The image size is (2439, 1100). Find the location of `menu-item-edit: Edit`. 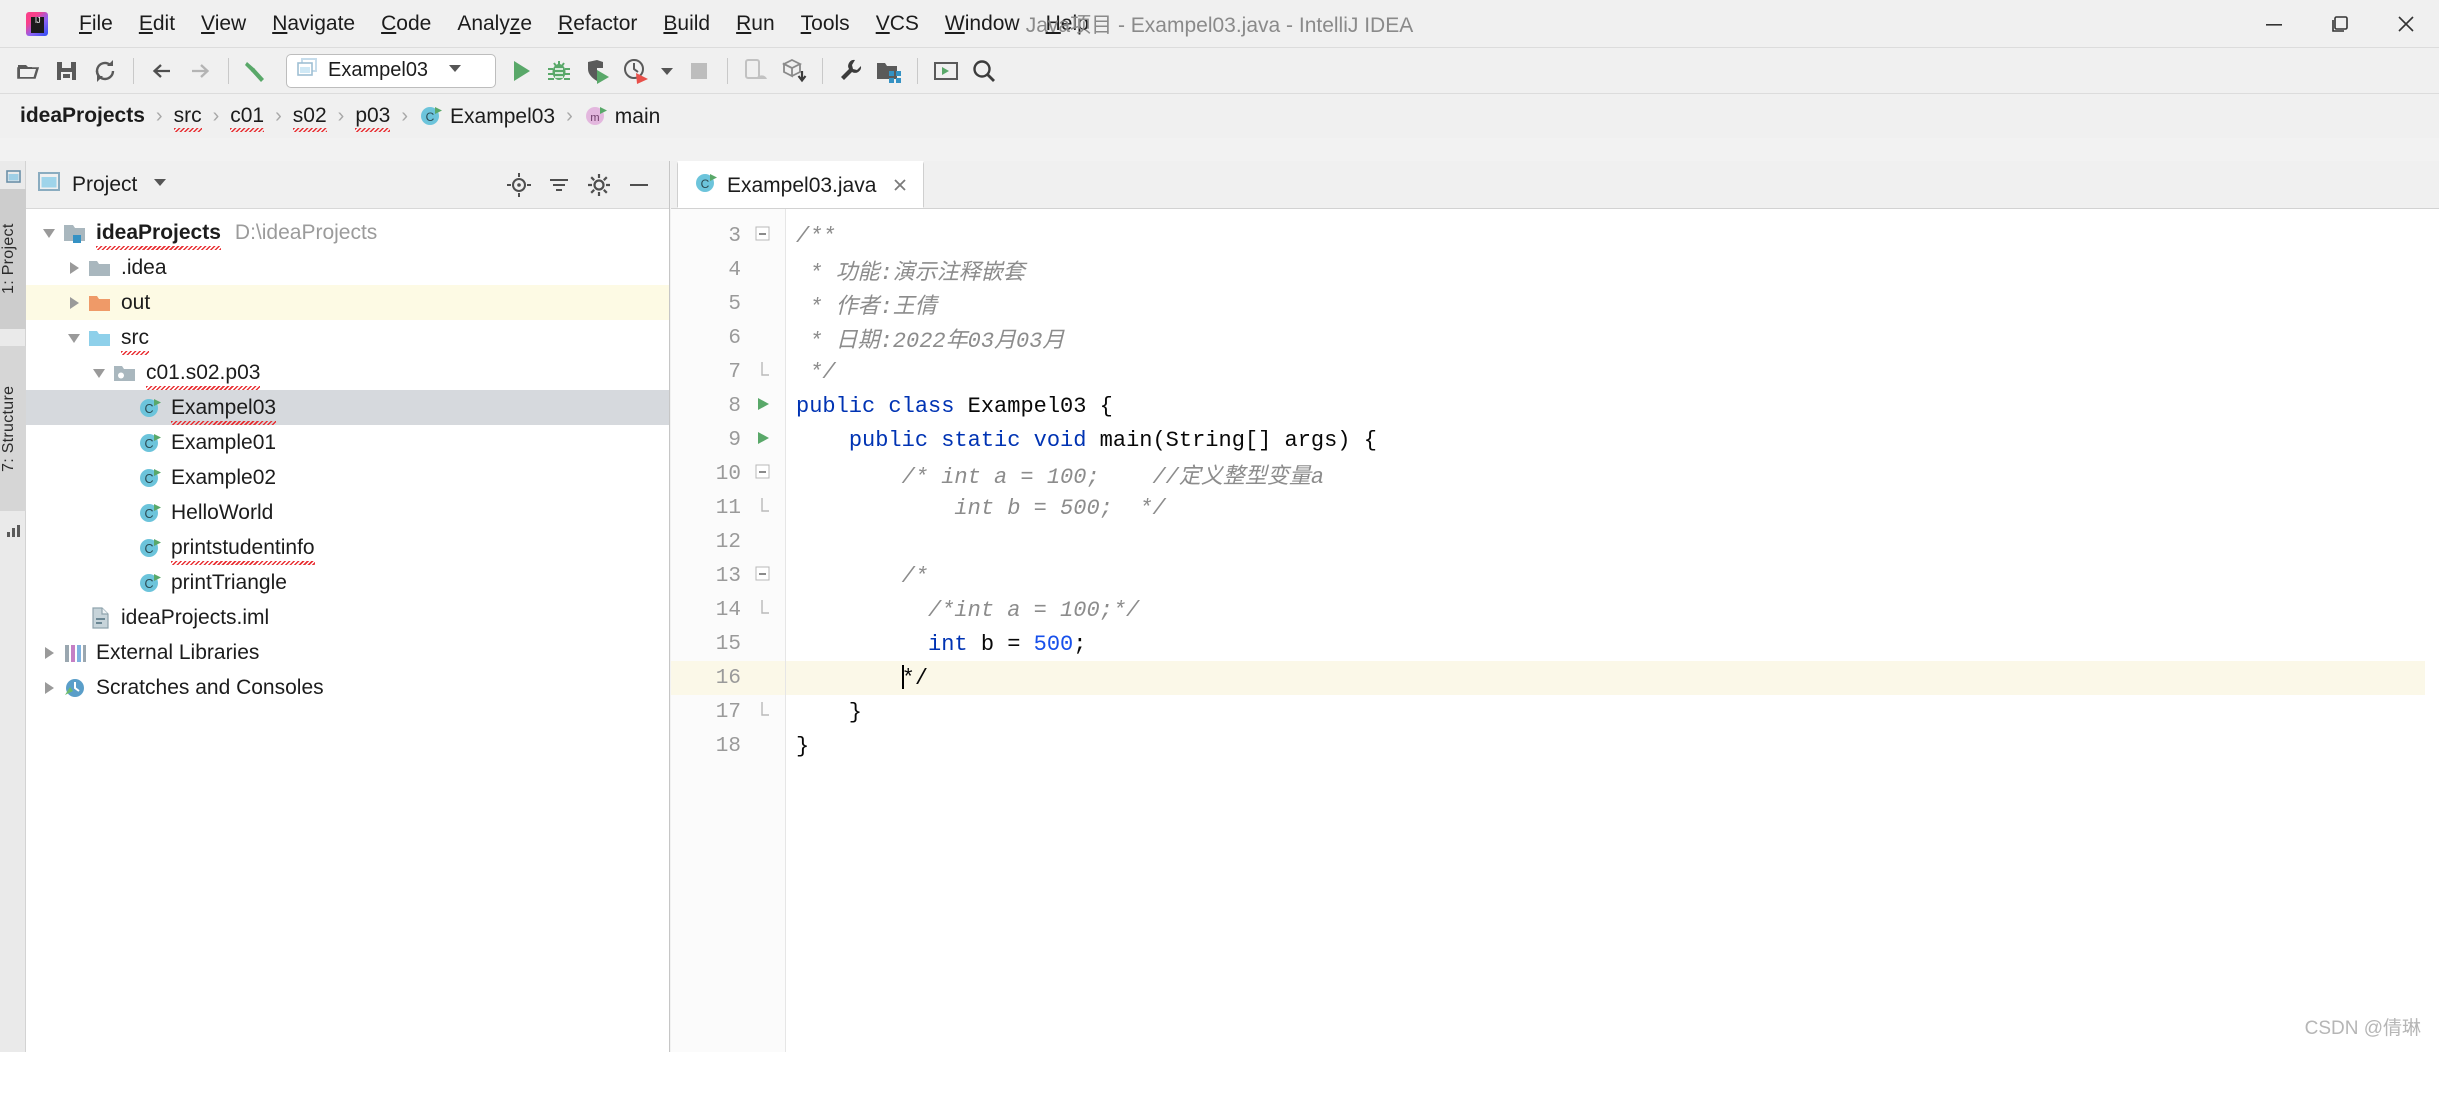

menu-item-edit: Edit is located at coordinates (157, 24).